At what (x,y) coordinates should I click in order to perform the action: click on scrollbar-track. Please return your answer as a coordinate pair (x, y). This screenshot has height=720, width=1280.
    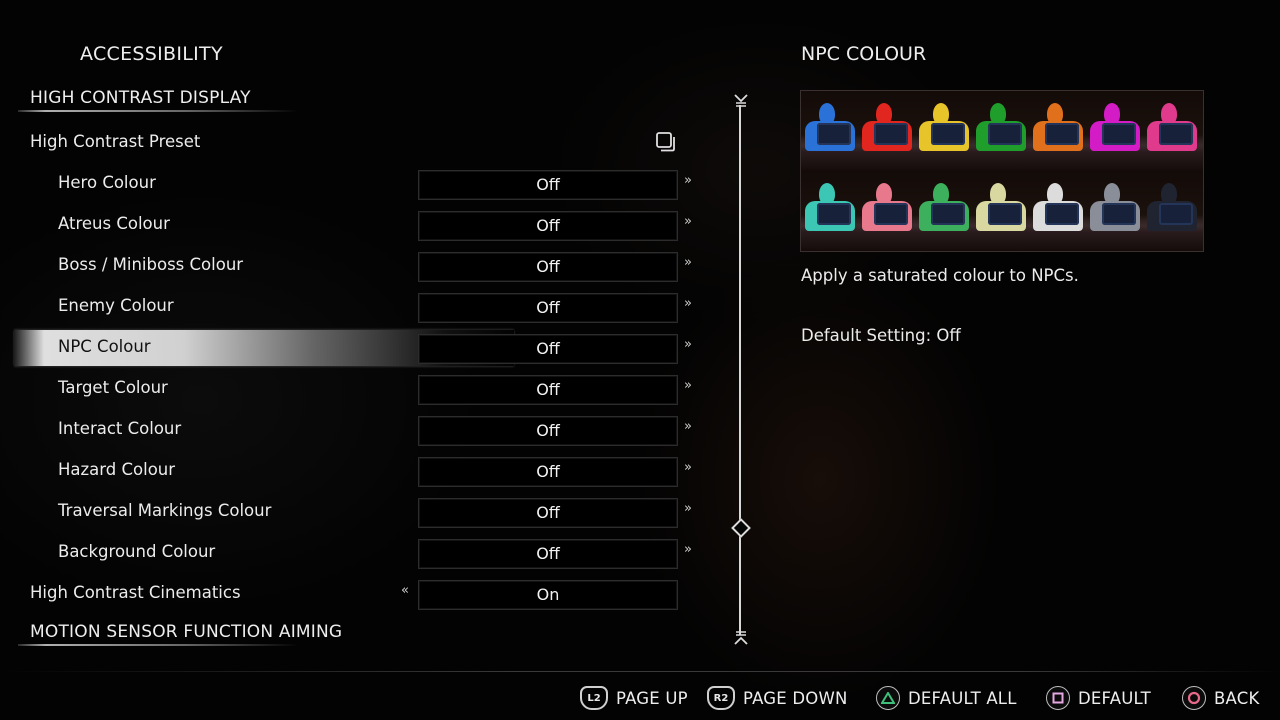
    Looking at the image, I should click on (740, 370).